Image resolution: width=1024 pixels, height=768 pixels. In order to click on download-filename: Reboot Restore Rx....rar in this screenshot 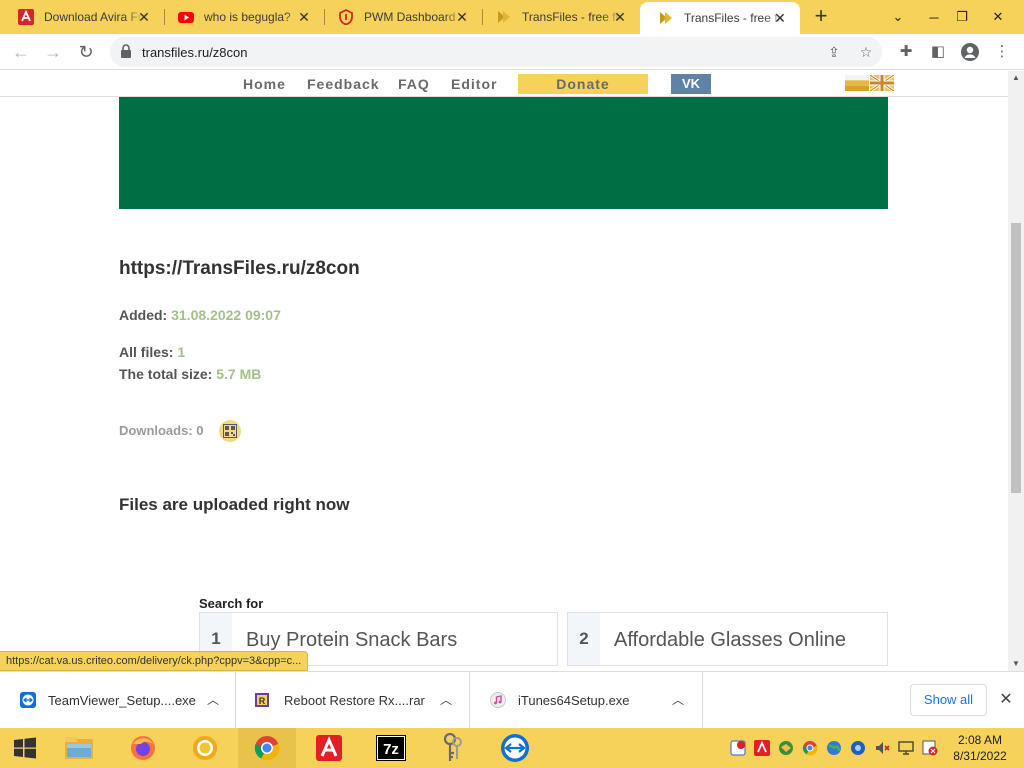, I will do `click(354, 700)`.